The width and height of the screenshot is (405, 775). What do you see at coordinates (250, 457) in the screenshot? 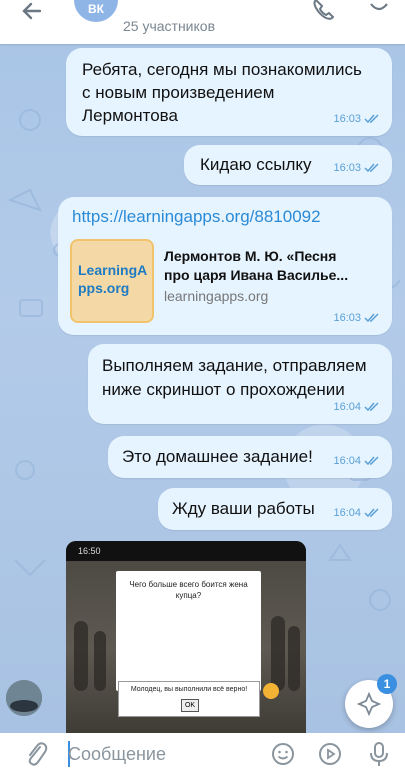
I see `message-bubble: Это домашнее задание! 16:04` at bounding box center [250, 457].